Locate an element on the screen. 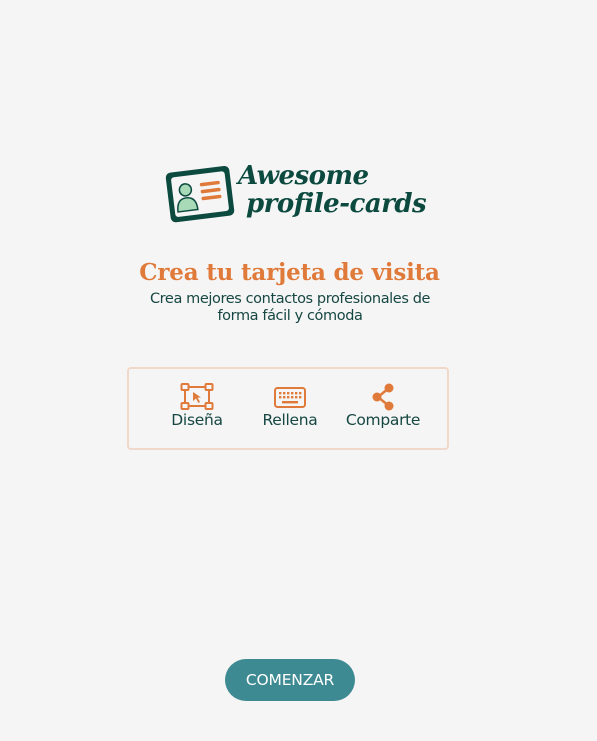 This screenshot has width=597, height=741. share-icon is located at coordinates (383, 397).